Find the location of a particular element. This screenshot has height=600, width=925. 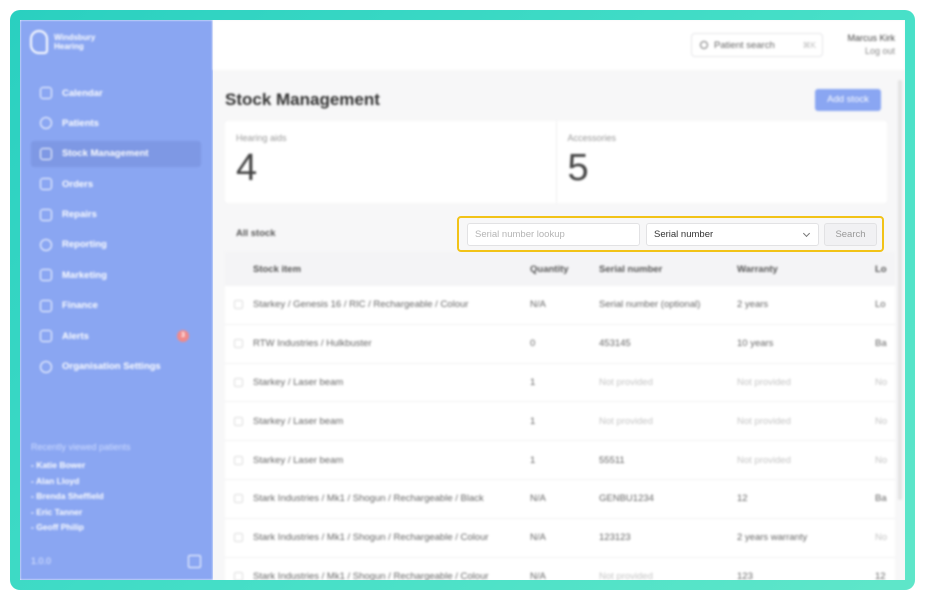

all-stock-label: All stock is located at coordinates (256, 233).